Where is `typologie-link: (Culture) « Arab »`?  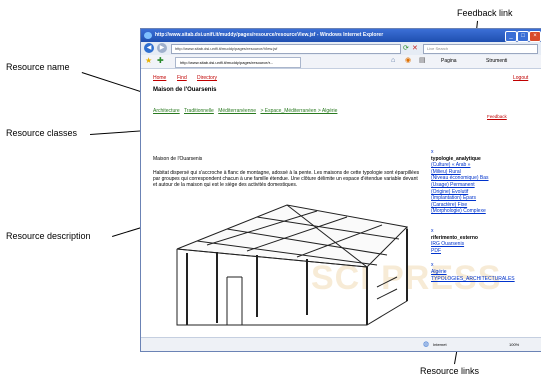
typologie-link: (Culture) « Arab » is located at coordinates (484, 165).